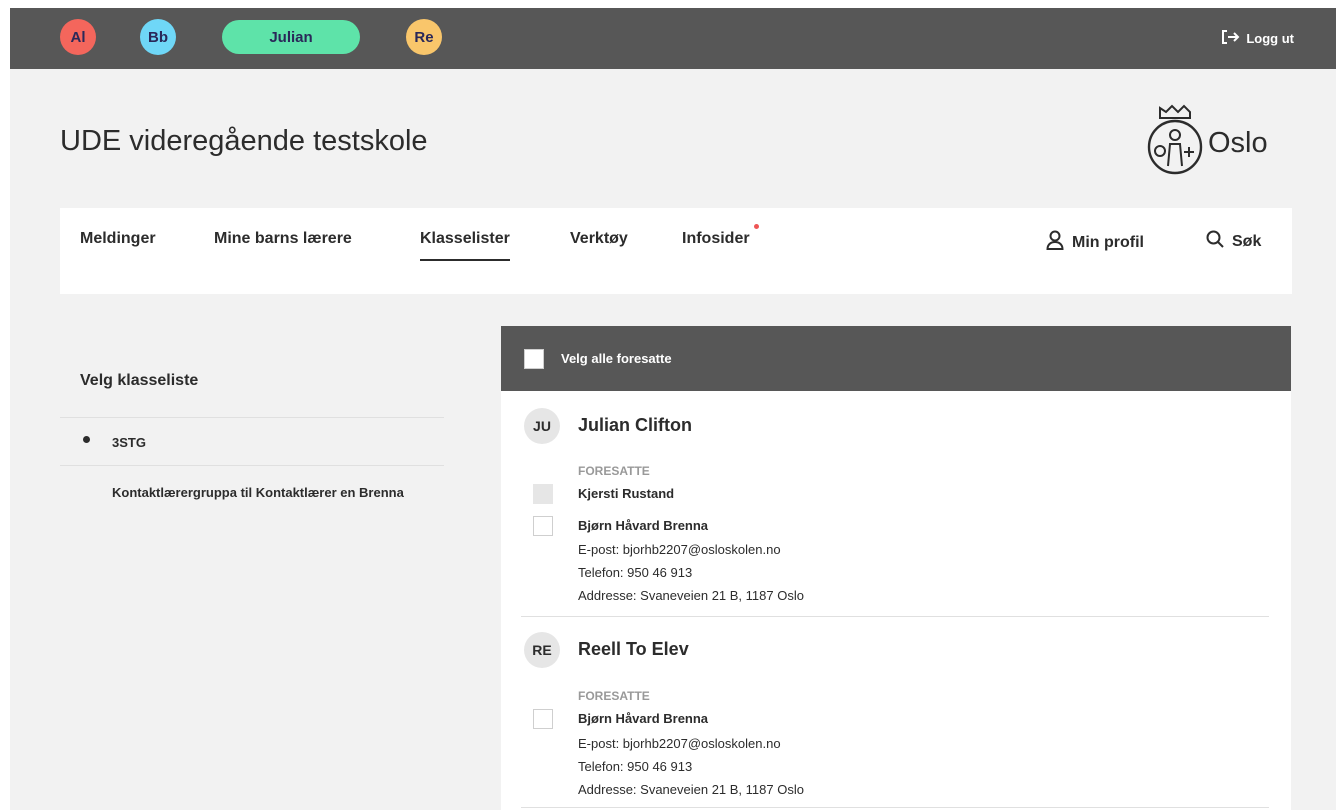 This screenshot has height=810, width=1336. What do you see at coordinates (291, 37) in the screenshot?
I see `child-chip-julian: Julian` at bounding box center [291, 37].